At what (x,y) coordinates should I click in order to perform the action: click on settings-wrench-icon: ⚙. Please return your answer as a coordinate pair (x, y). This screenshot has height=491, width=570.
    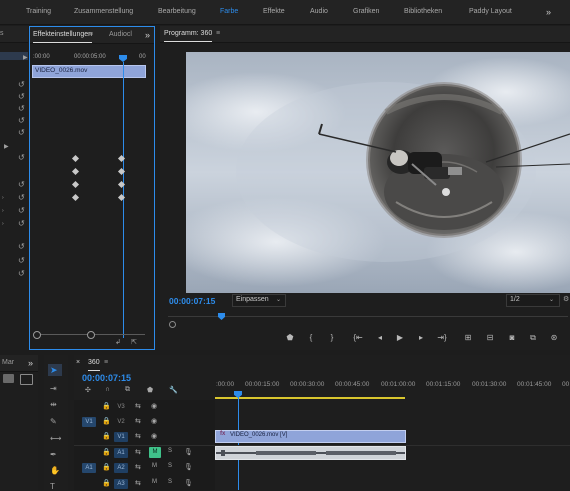
    Looking at the image, I should click on (566, 300).